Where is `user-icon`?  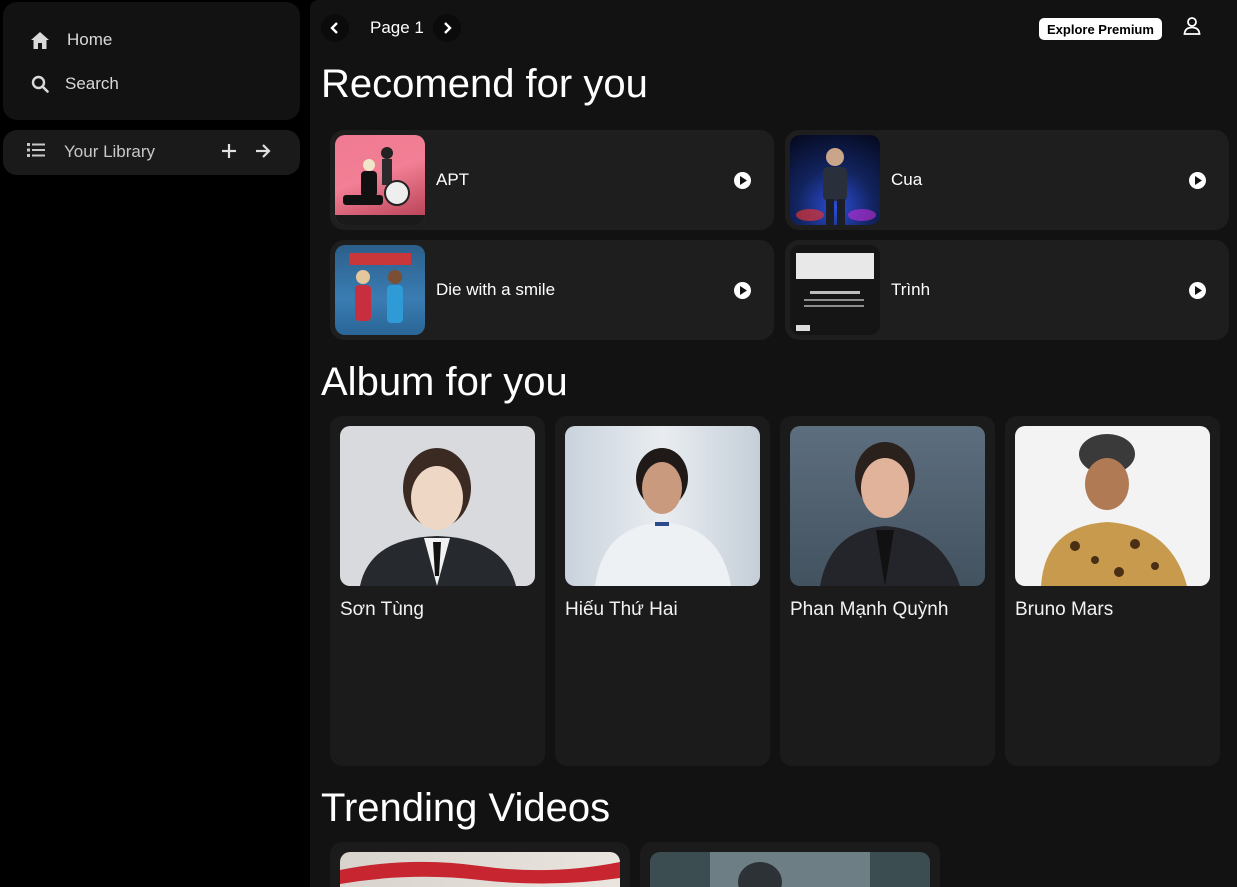
user-icon is located at coordinates (1193, 27).